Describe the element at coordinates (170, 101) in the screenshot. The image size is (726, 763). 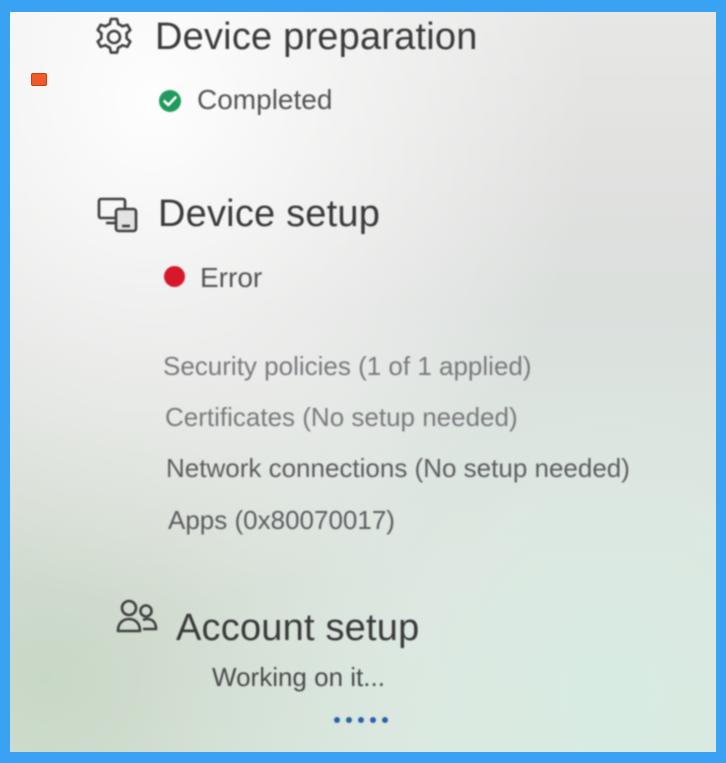
I see `check-circle-icon` at that location.